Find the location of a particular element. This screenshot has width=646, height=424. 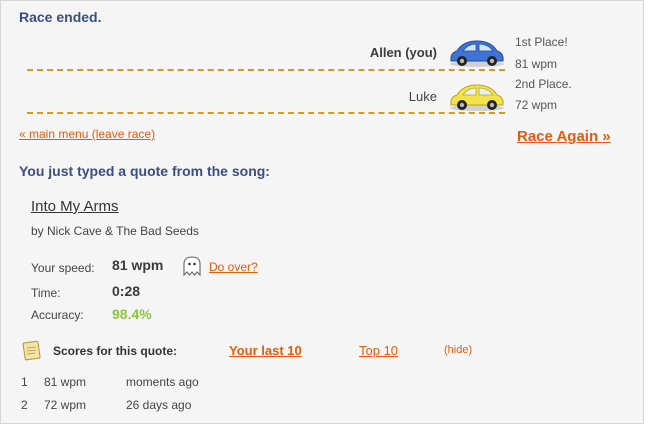

ghost-icon is located at coordinates (192, 268).